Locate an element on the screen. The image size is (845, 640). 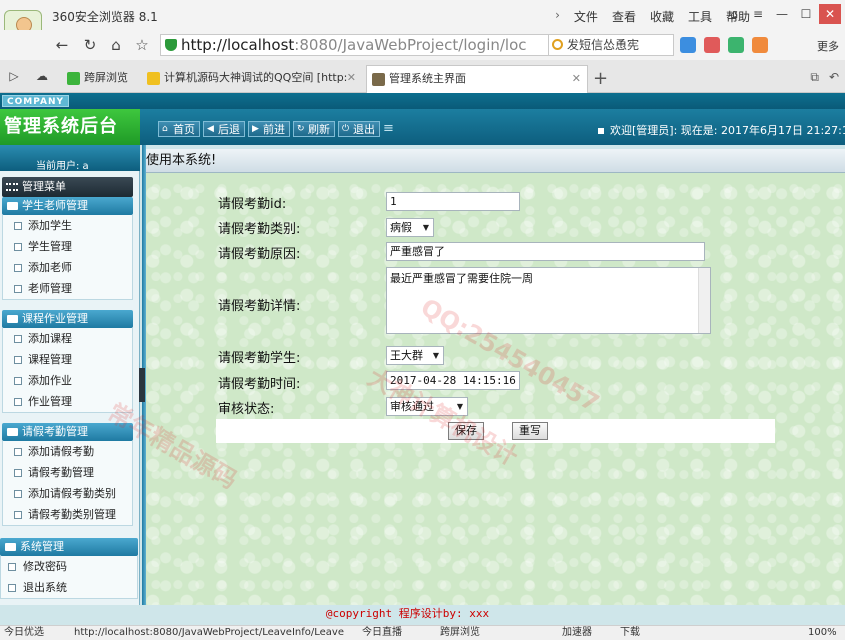
menu-group-items: 添加课程 课程管理 添加作业 作业管理 is located at coordinates (67, 370).